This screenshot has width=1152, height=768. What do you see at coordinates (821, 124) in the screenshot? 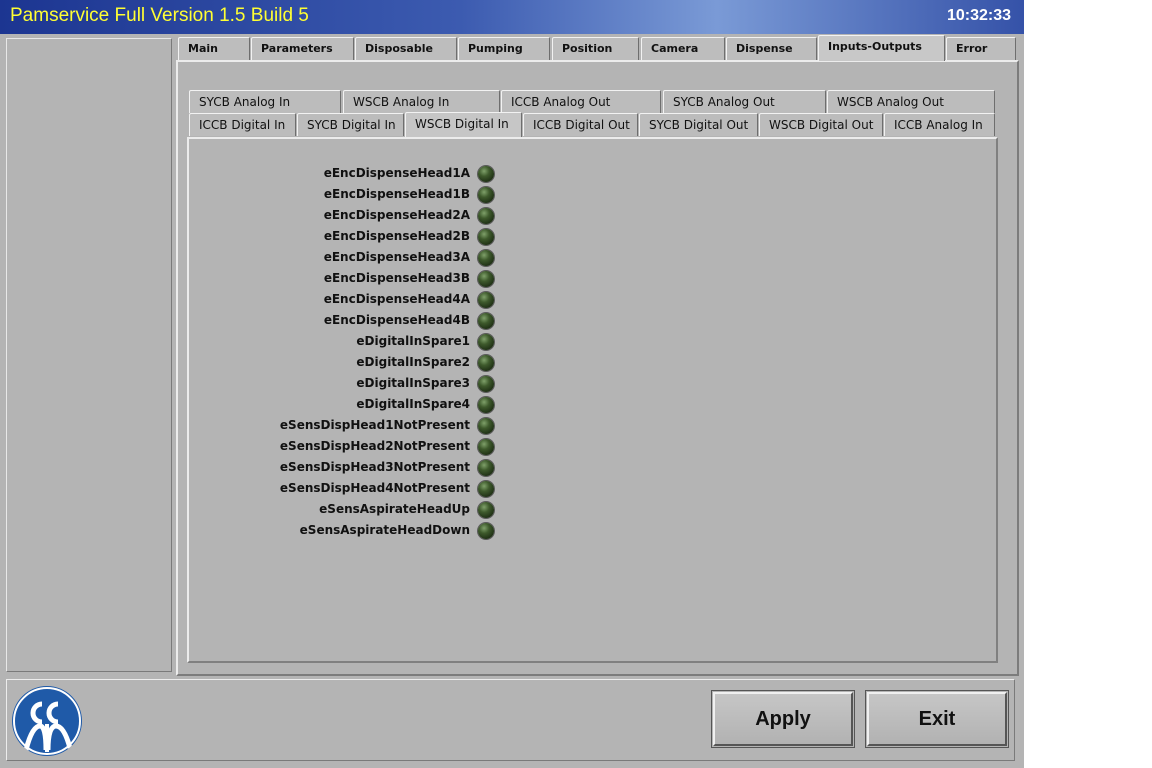
I see `subtab-wscb-digital-out: WSCB Digital Out` at bounding box center [821, 124].